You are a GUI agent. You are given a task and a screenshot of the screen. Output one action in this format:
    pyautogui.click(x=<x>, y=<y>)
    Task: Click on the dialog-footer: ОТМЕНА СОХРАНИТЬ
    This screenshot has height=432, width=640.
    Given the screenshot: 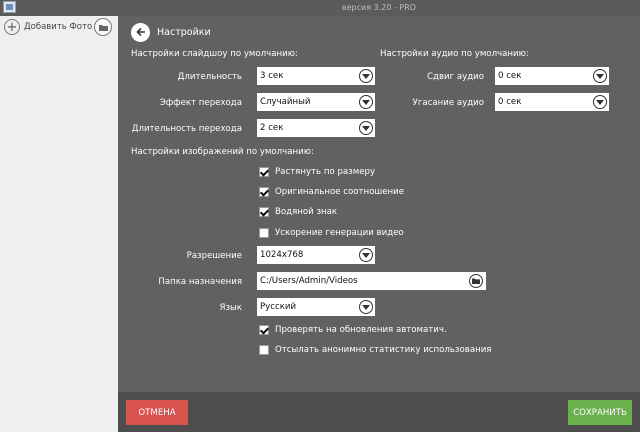 What is the action you would take?
    pyautogui.click(x=379, y=412)
    